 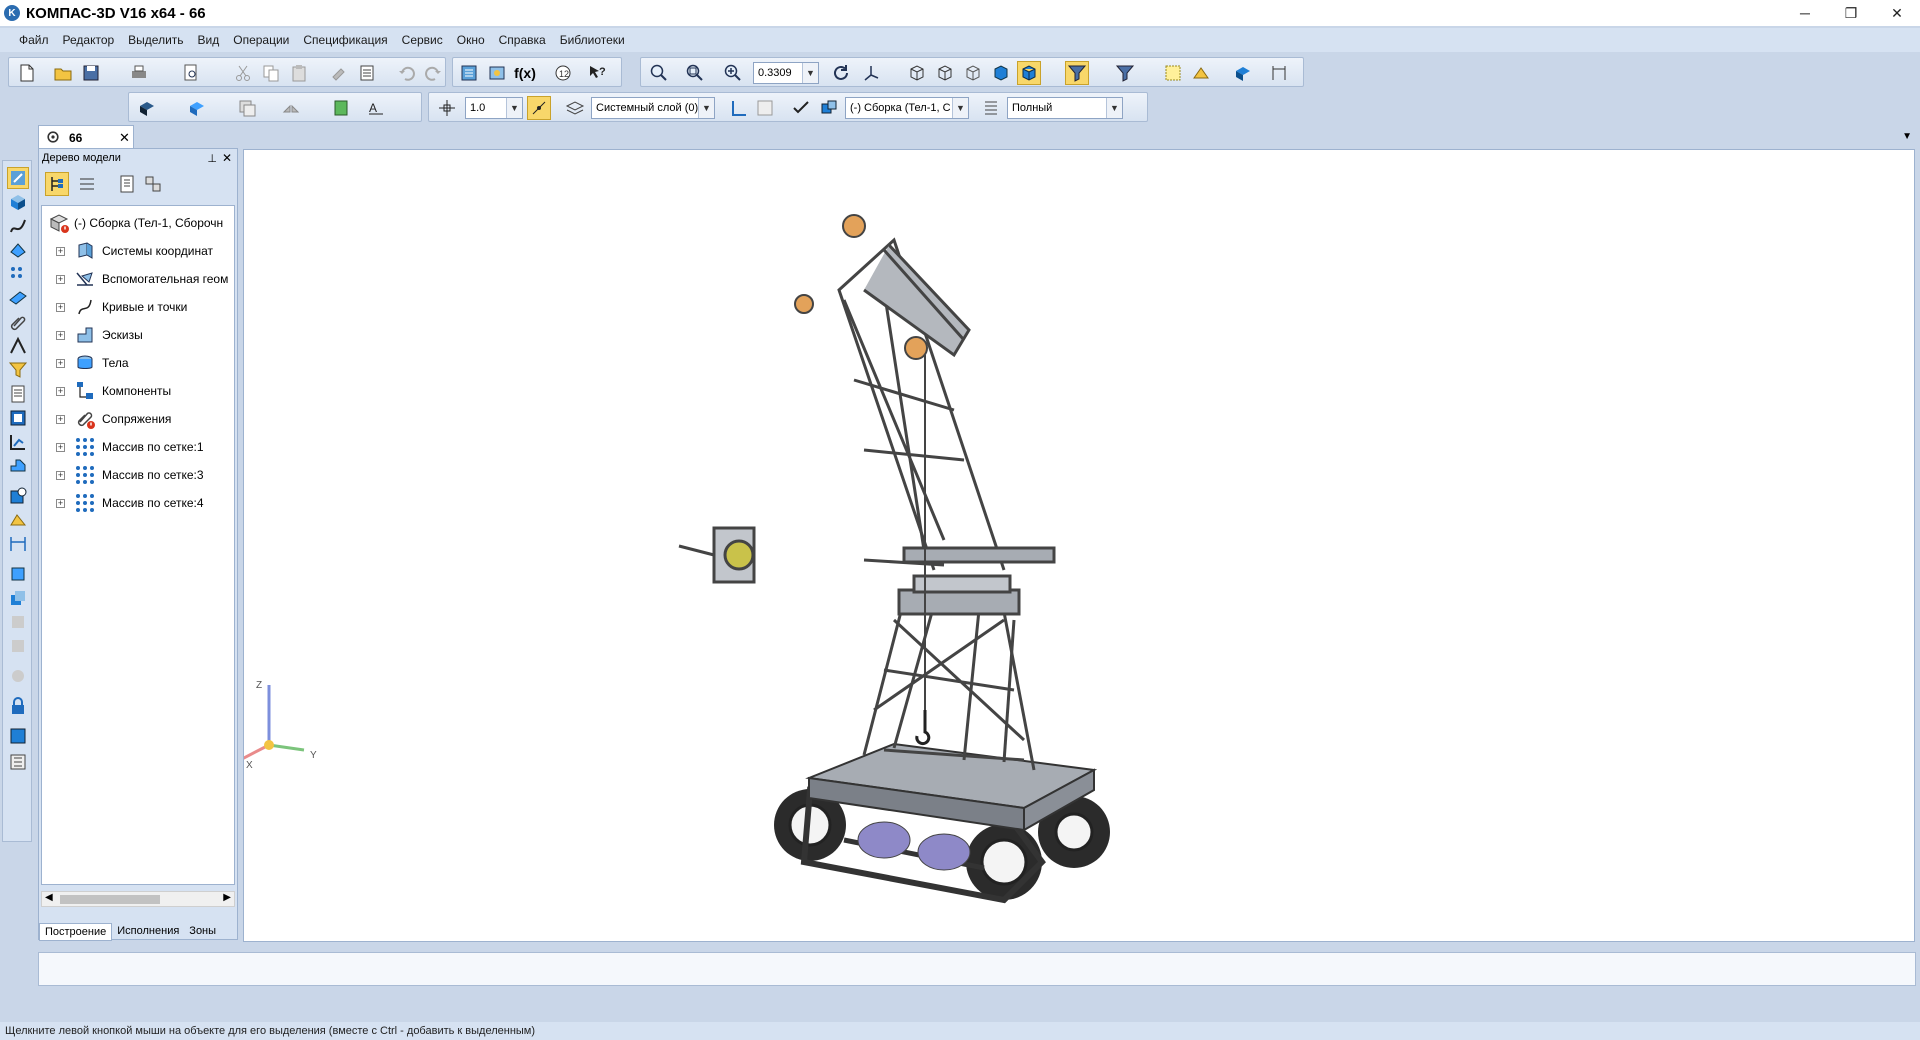 What do you see at coordinates (18, 250) in the screenshot?
I see `surfaces-button` at bounding box center [18, 250].